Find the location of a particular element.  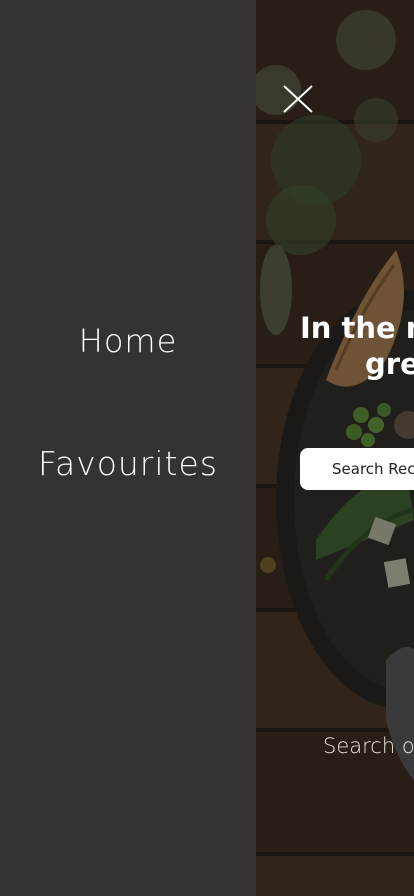

hero-title: In the m gre is located at coordinates (357, 346).